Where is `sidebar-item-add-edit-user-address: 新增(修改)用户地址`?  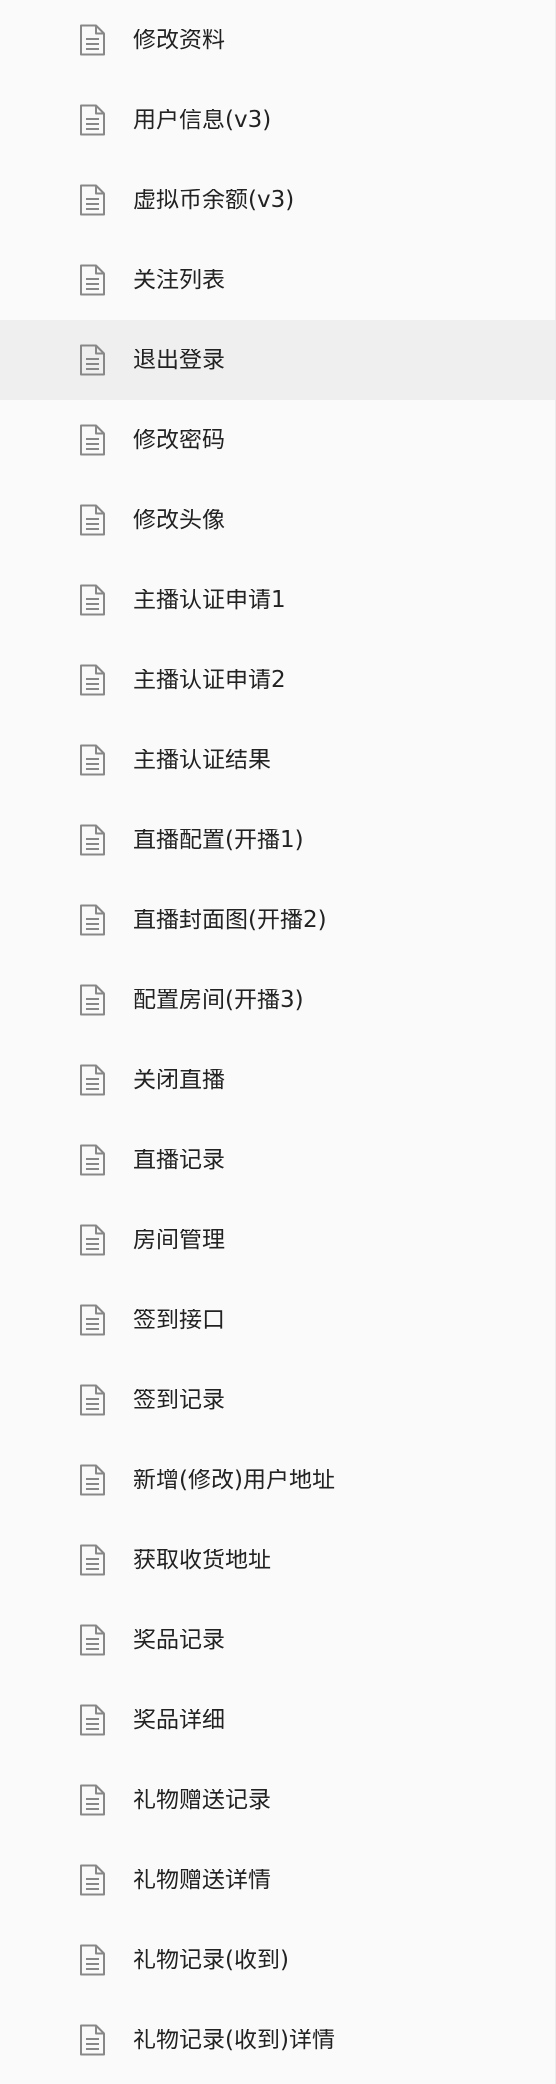 sidebar-item-add-edit-user-address: 新增(修改)用户地址 is located at coordinates (277, 1480).